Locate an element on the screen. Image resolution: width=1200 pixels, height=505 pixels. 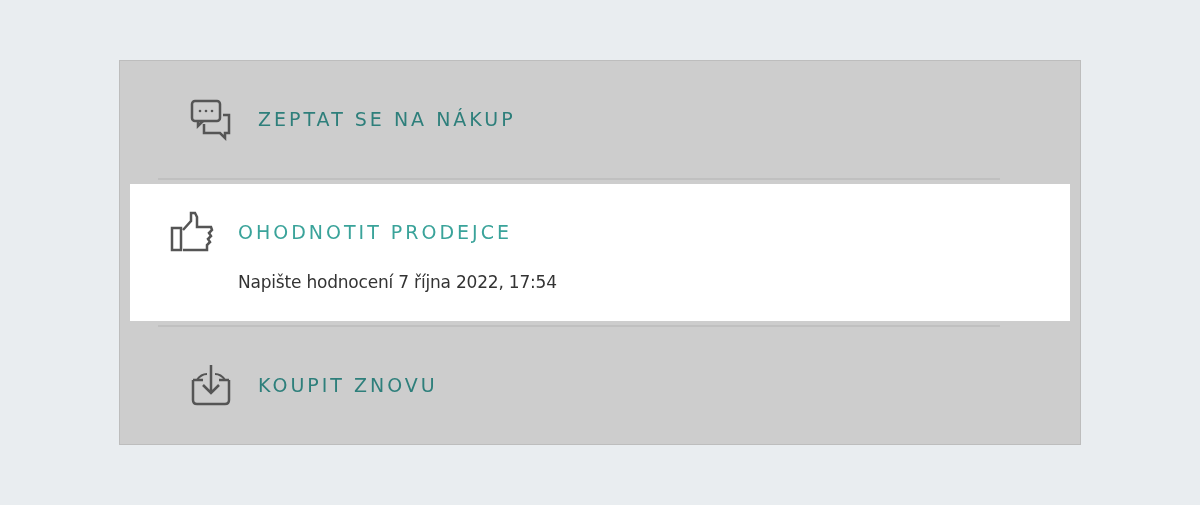
action-link: KOUPIT ZNOVU is located at coordinates (348, 385).